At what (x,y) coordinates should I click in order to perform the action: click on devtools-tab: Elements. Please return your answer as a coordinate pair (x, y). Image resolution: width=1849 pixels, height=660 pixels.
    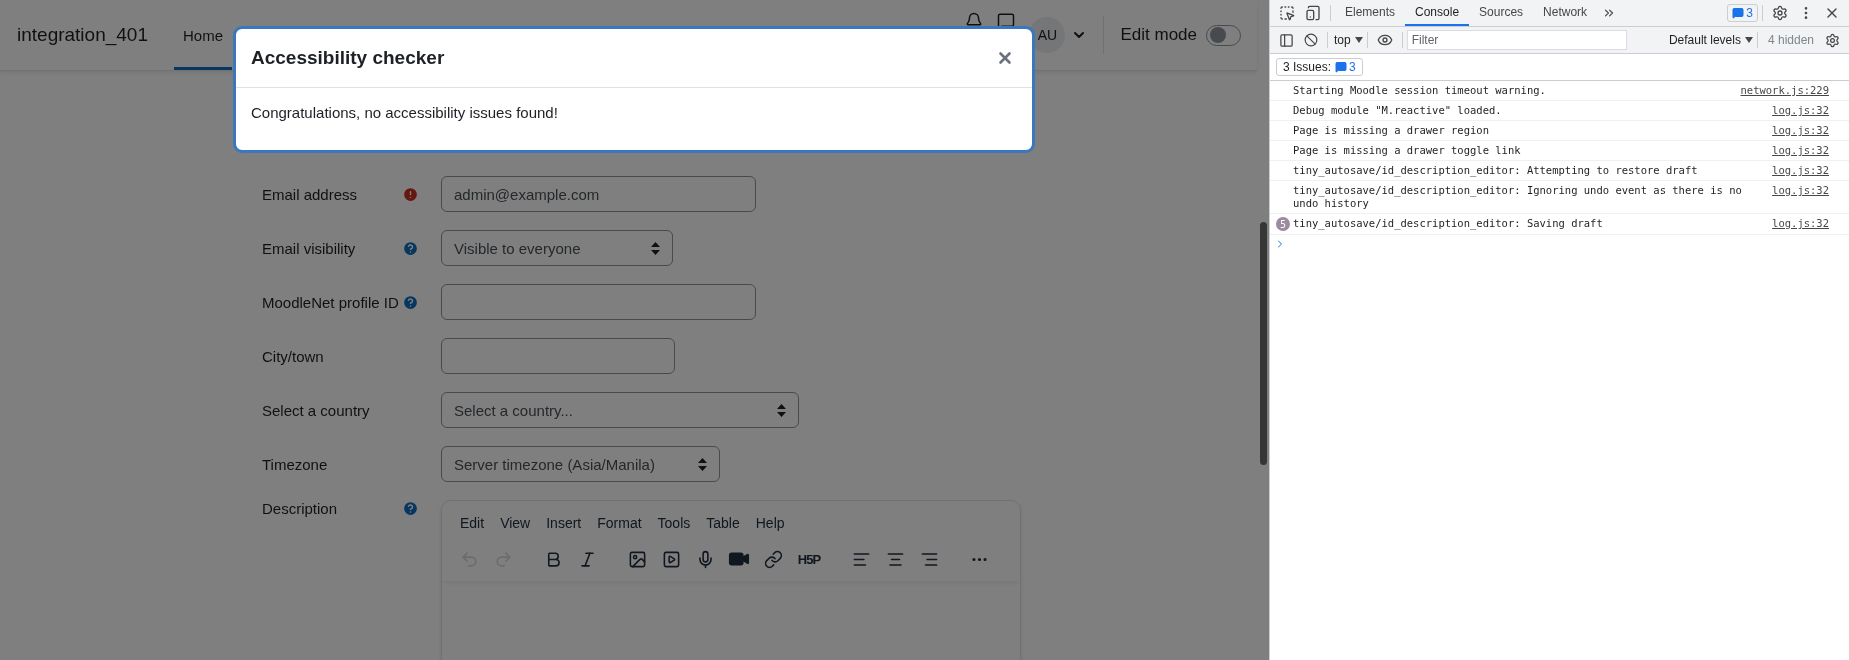
    Looking at the image, I should click on (1370, 13).